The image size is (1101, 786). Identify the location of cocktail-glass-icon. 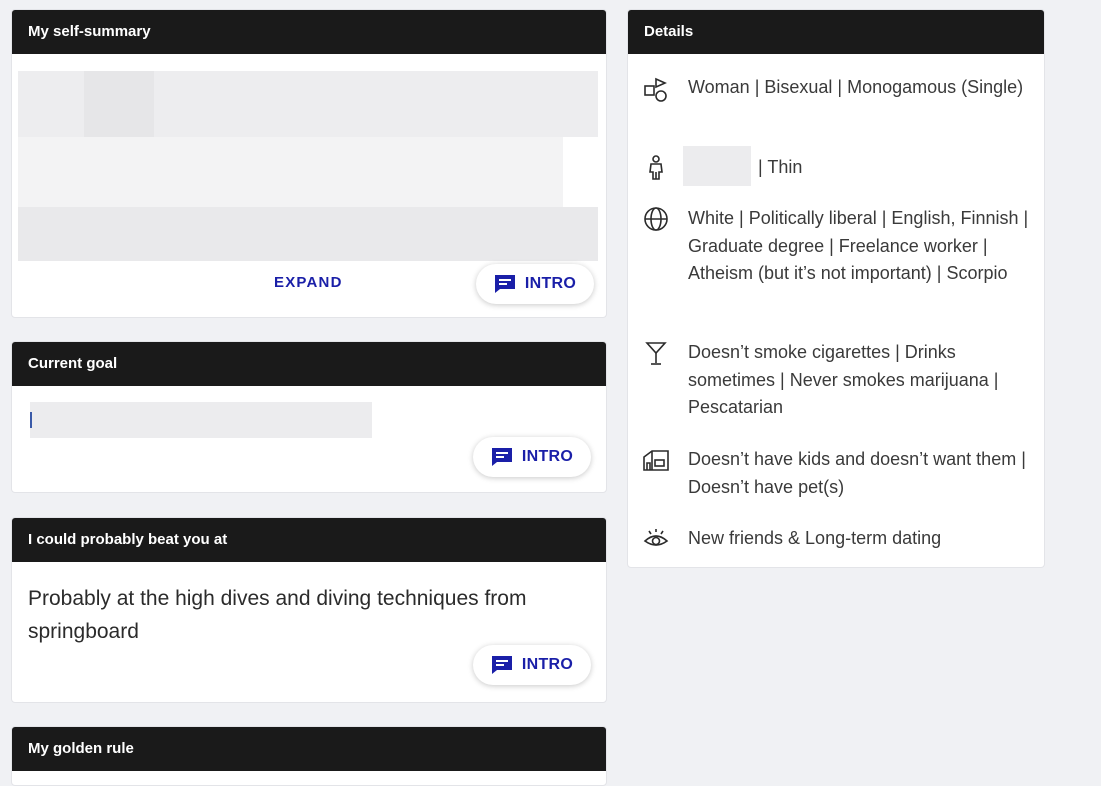
(656, 353).